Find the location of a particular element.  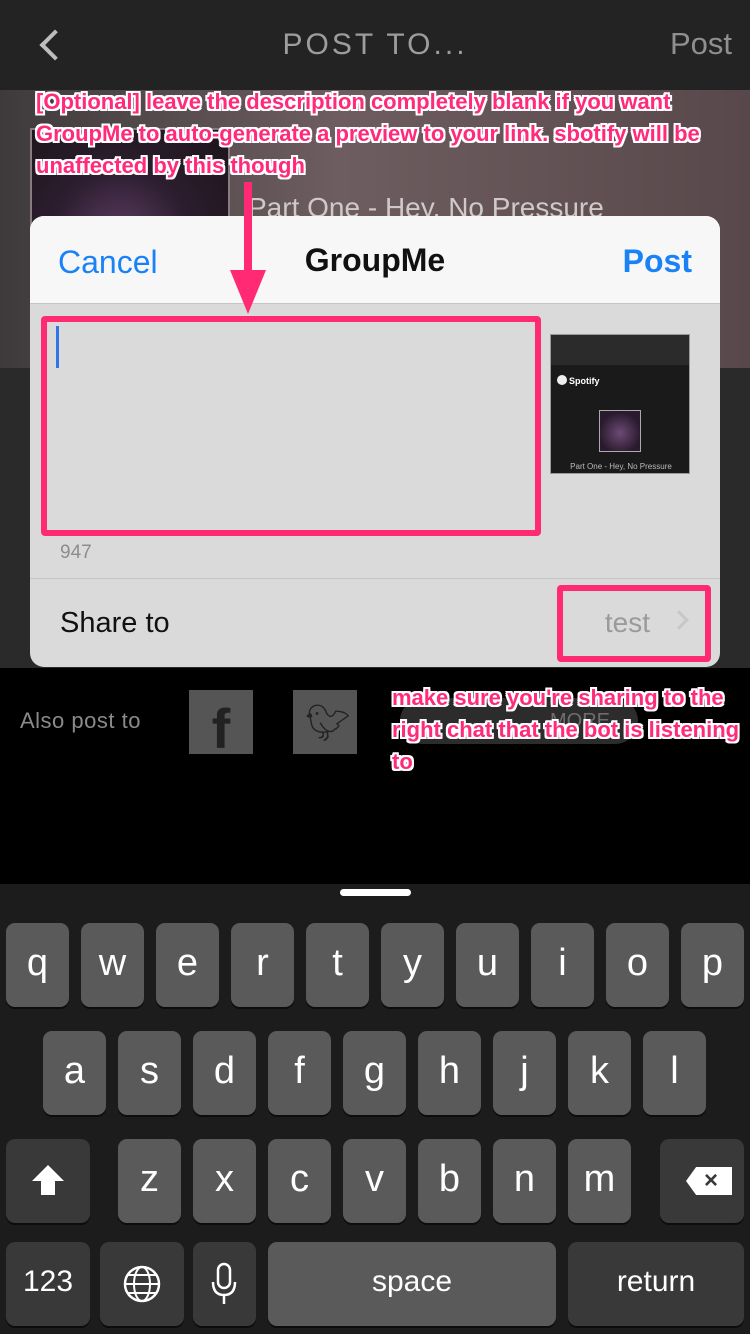

facebook-toggle: f is located at coordinates (221, 722).